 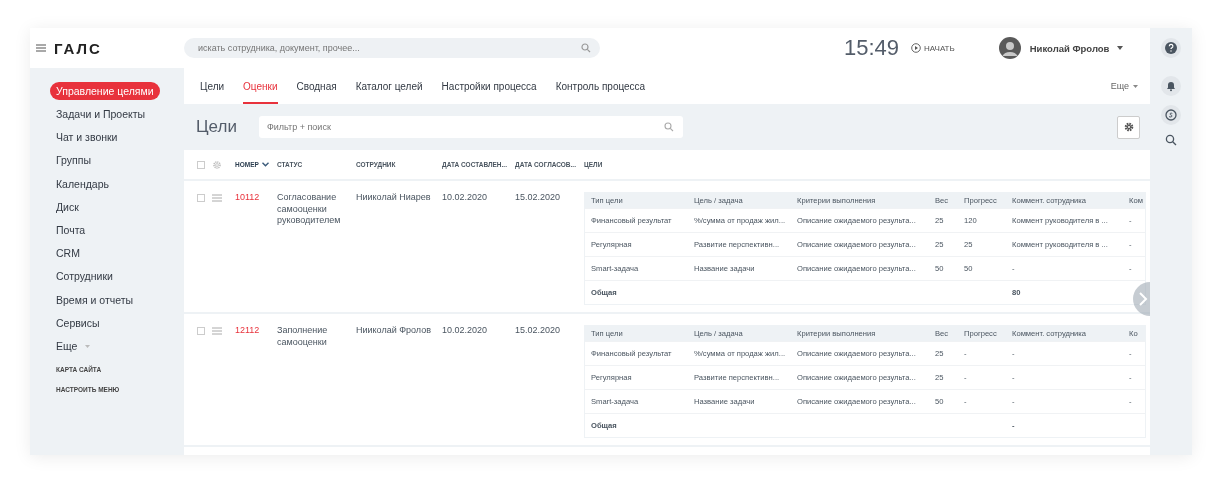 I want to click on bell-icon, so click(x=1171, y=86).